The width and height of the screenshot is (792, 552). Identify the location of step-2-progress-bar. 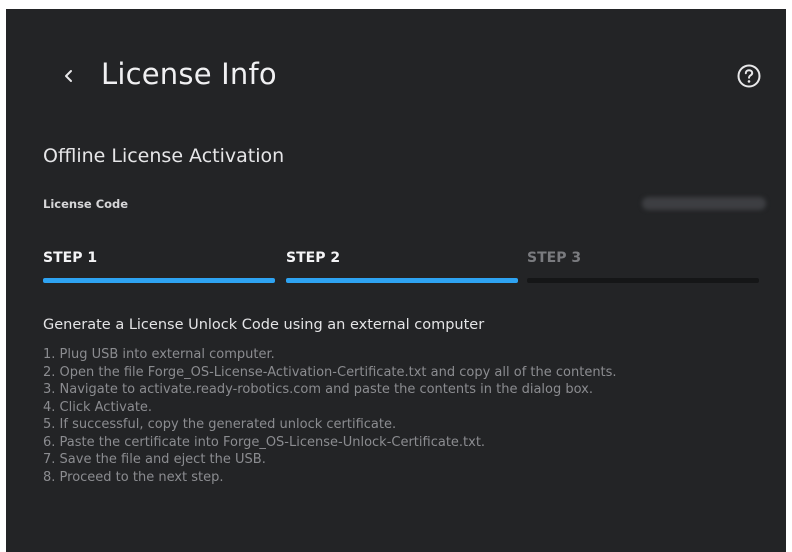
(402, 280).